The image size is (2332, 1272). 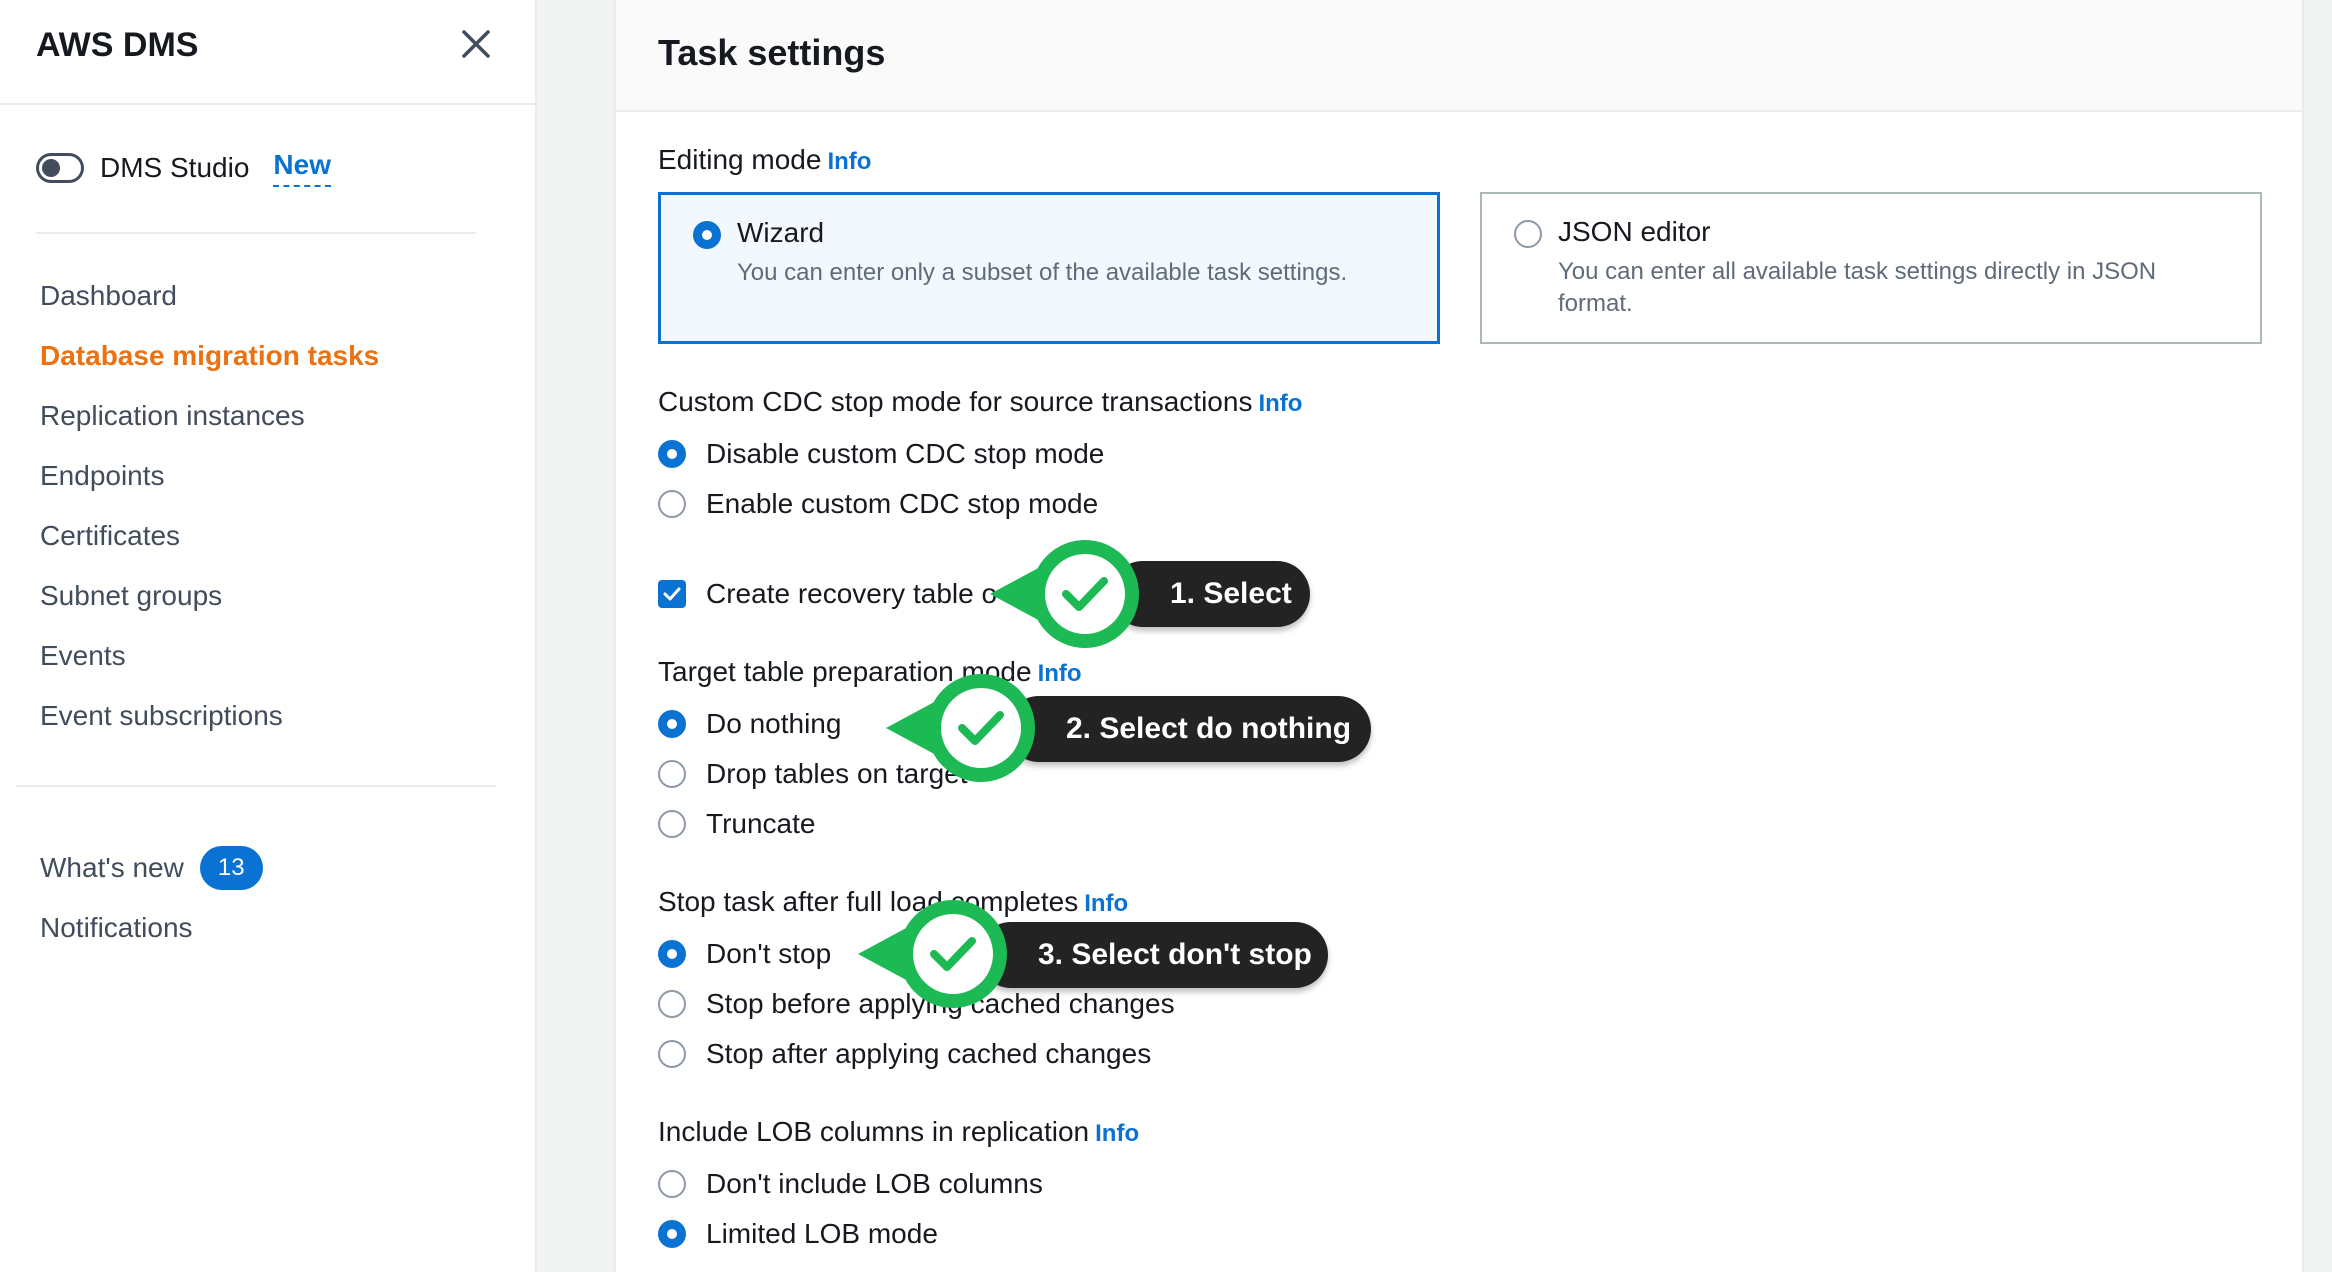 What do you see at coordinates (209, 366) in the screenshot?
I see `sidebar-item-database-migration-tasks: Database migration tasks` at bounding box center [209, 366].